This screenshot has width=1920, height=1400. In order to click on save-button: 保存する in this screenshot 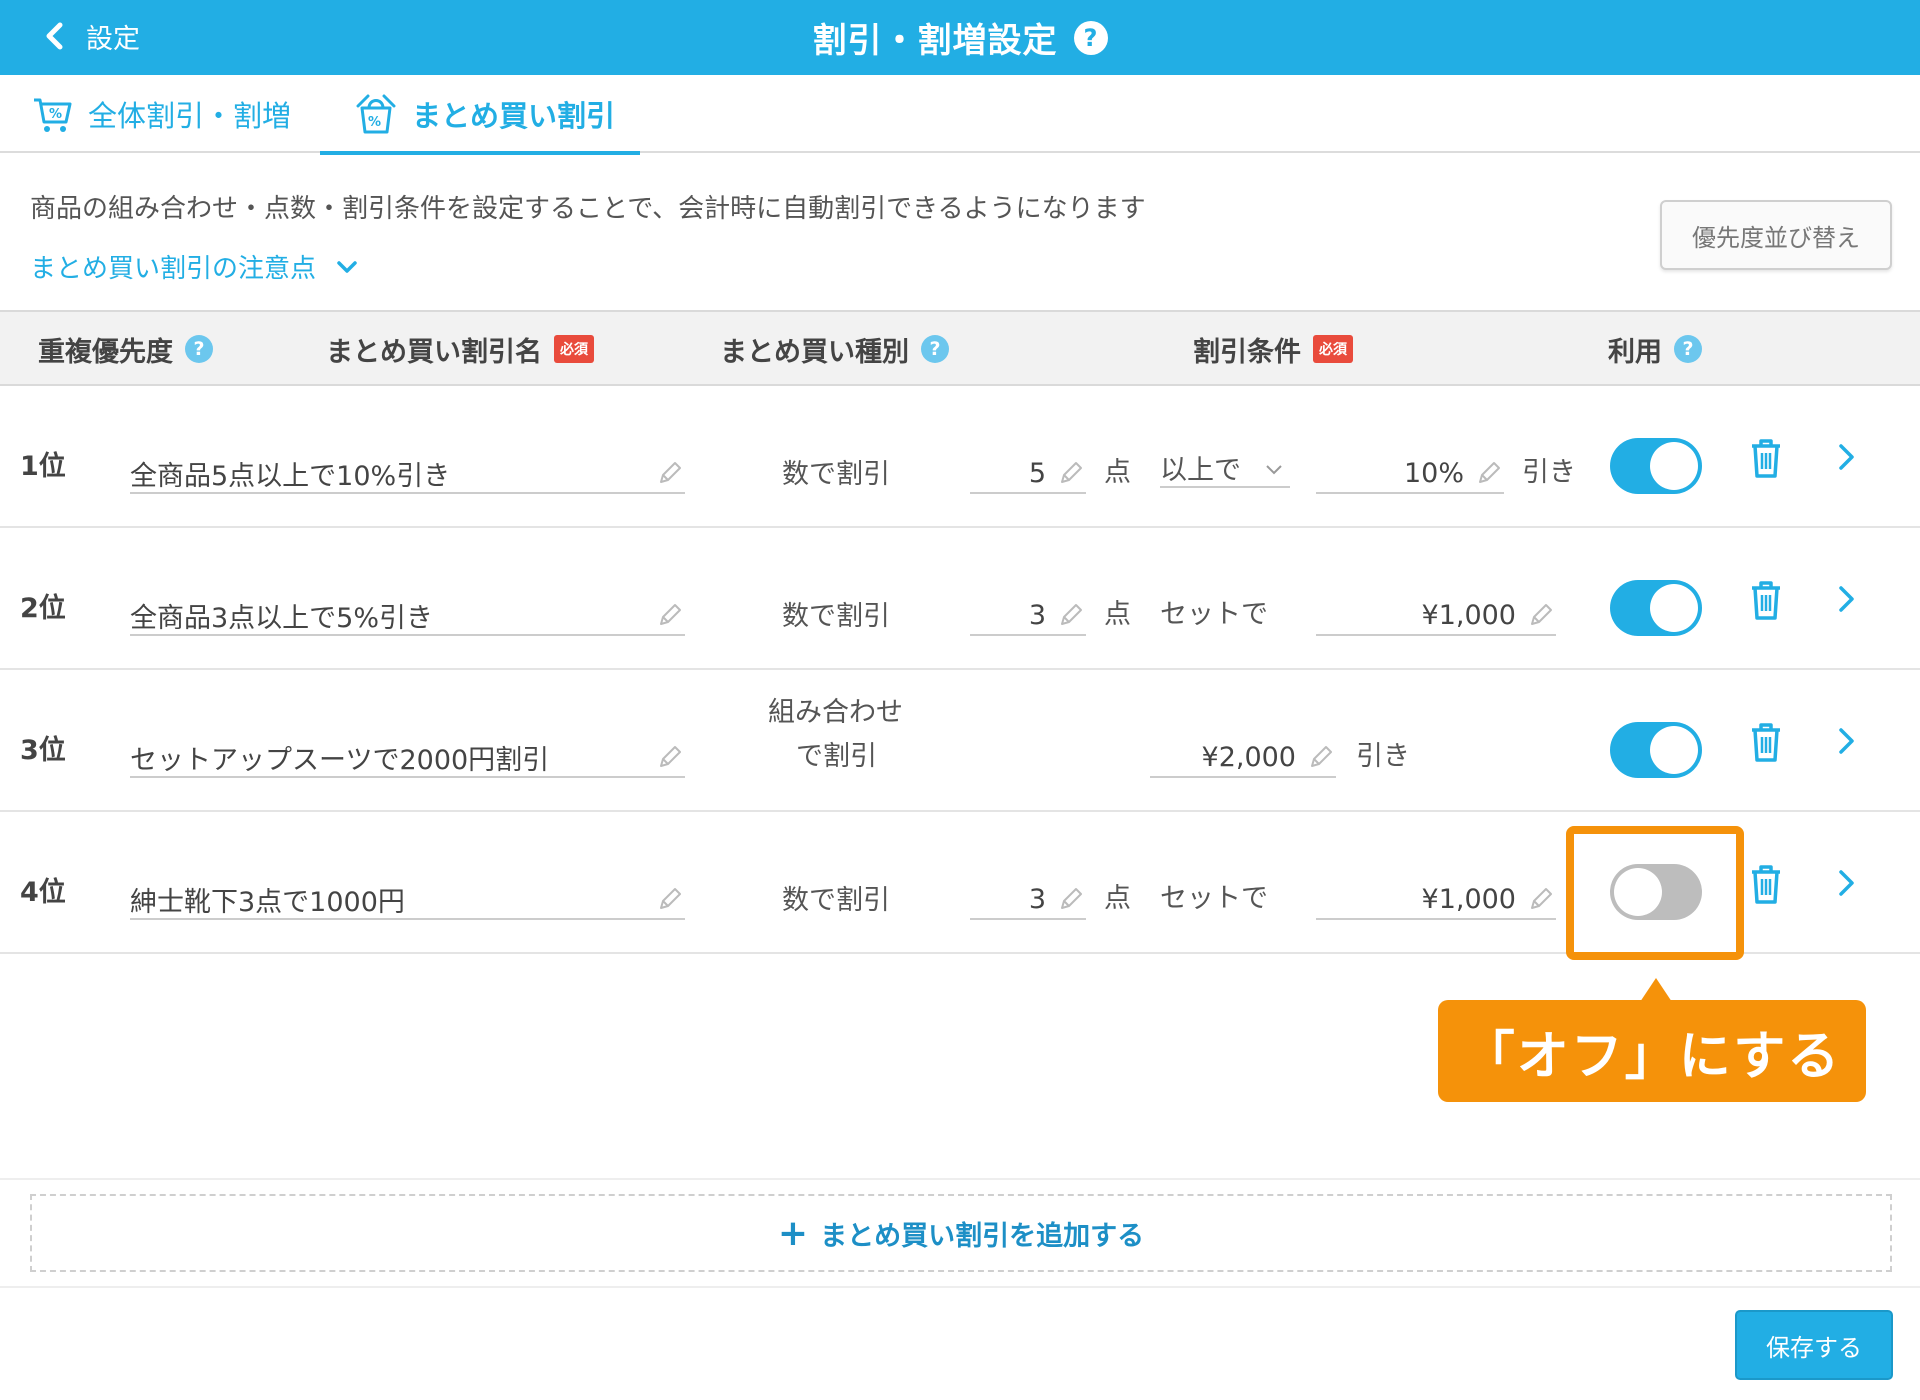, I will do `click(1814, 1345)`.